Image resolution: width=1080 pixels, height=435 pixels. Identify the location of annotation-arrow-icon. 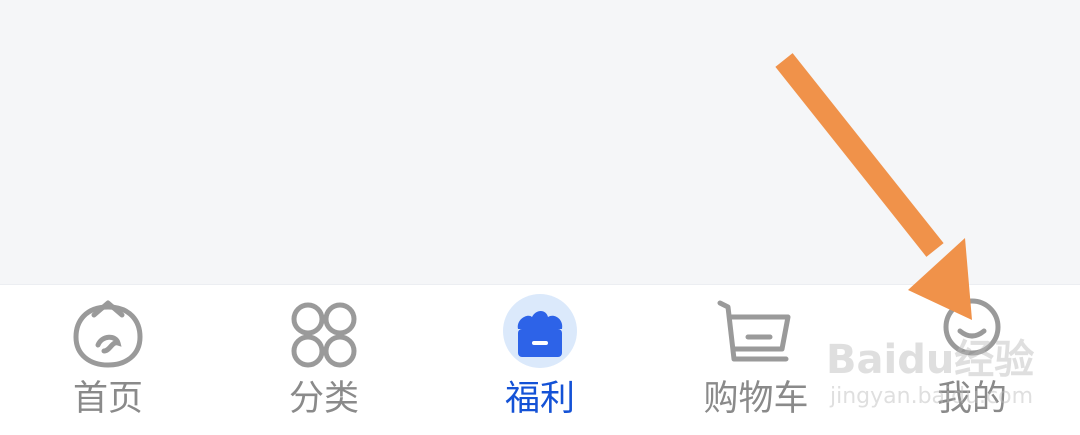
(873, 186).